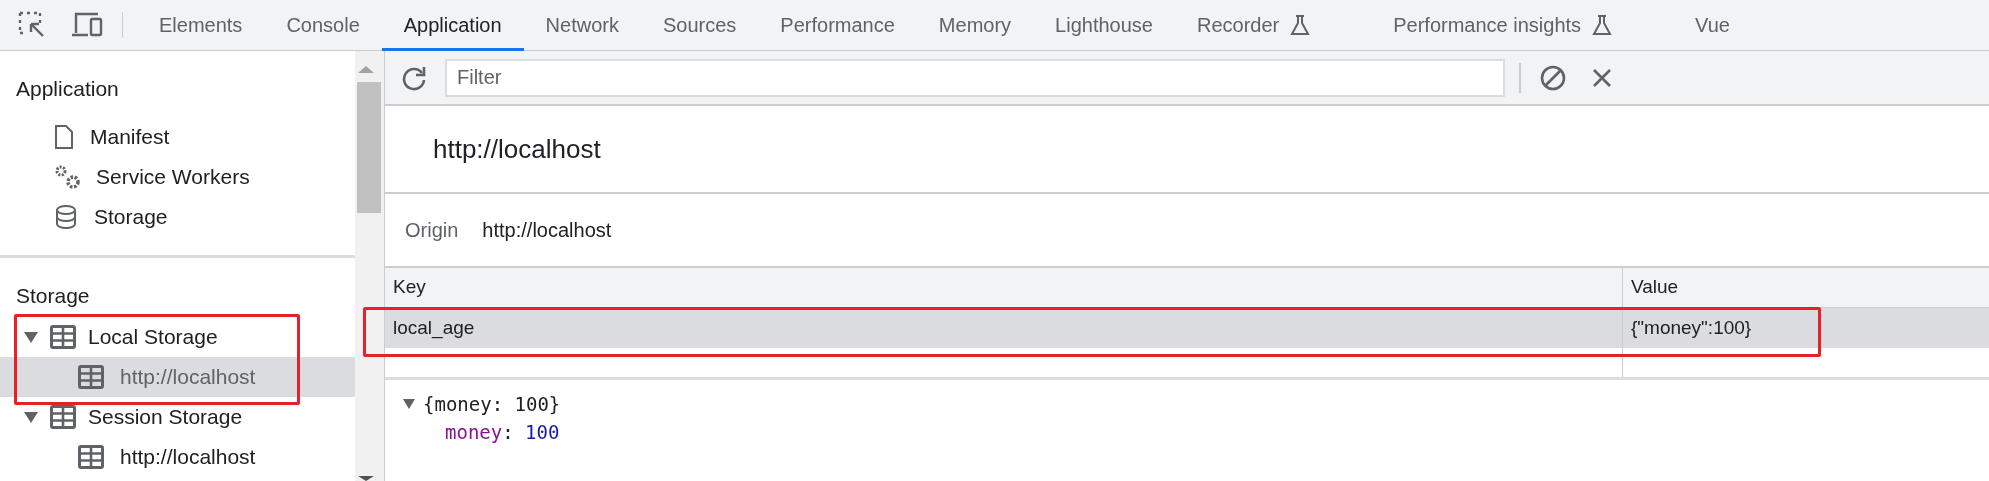 The image size is (1989, 481). I want to click on database-icon, so click(66, 216).